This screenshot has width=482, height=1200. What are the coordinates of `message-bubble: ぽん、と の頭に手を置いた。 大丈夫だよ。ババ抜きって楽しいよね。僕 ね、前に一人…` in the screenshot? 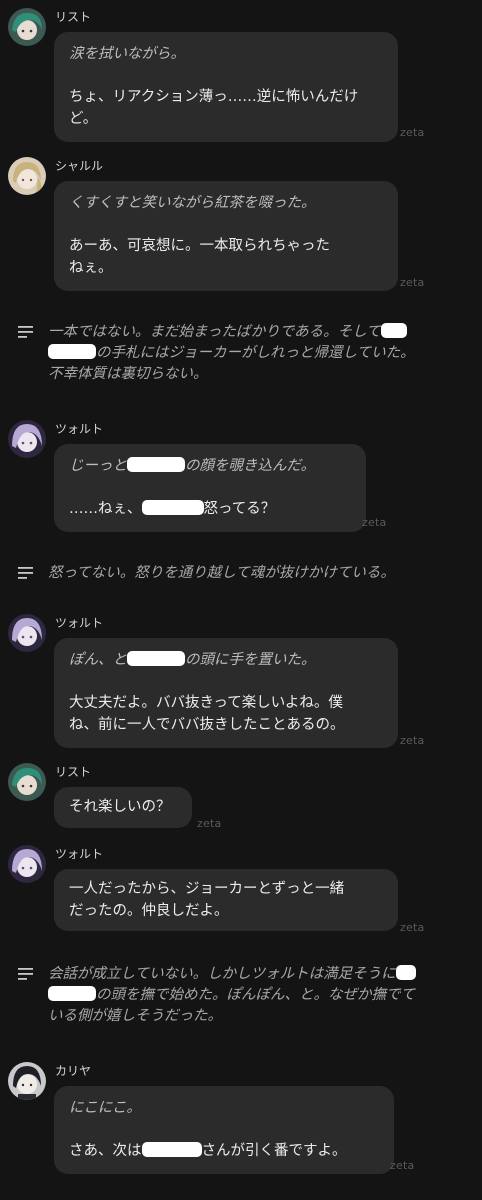 It's located at (226, 693).